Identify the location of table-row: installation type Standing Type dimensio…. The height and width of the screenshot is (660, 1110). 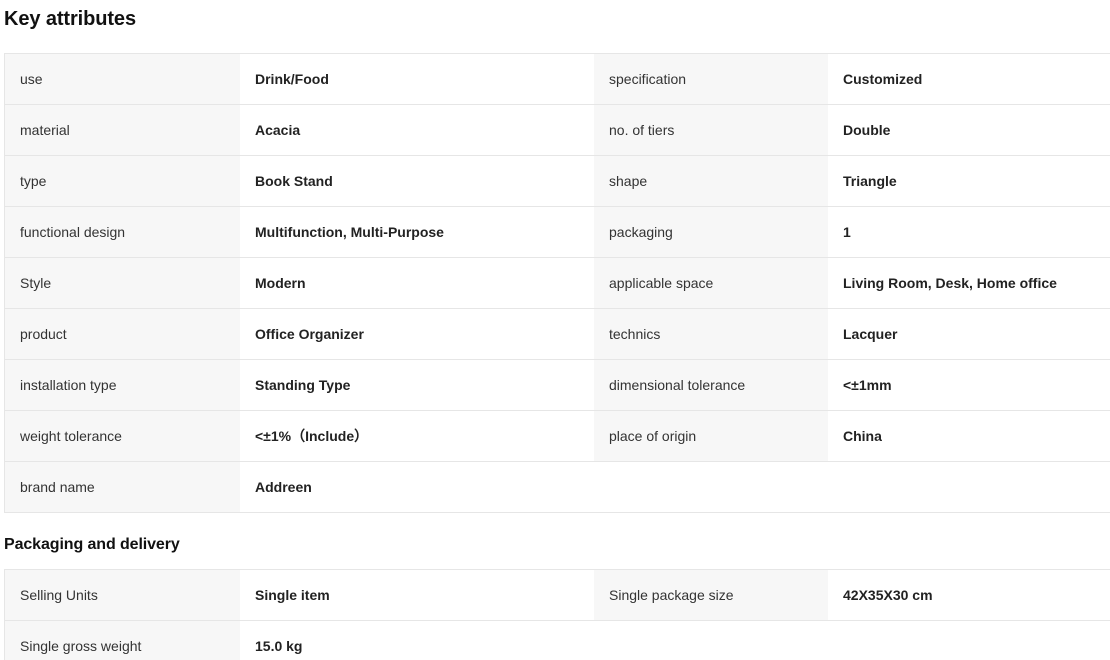
(557, 385).